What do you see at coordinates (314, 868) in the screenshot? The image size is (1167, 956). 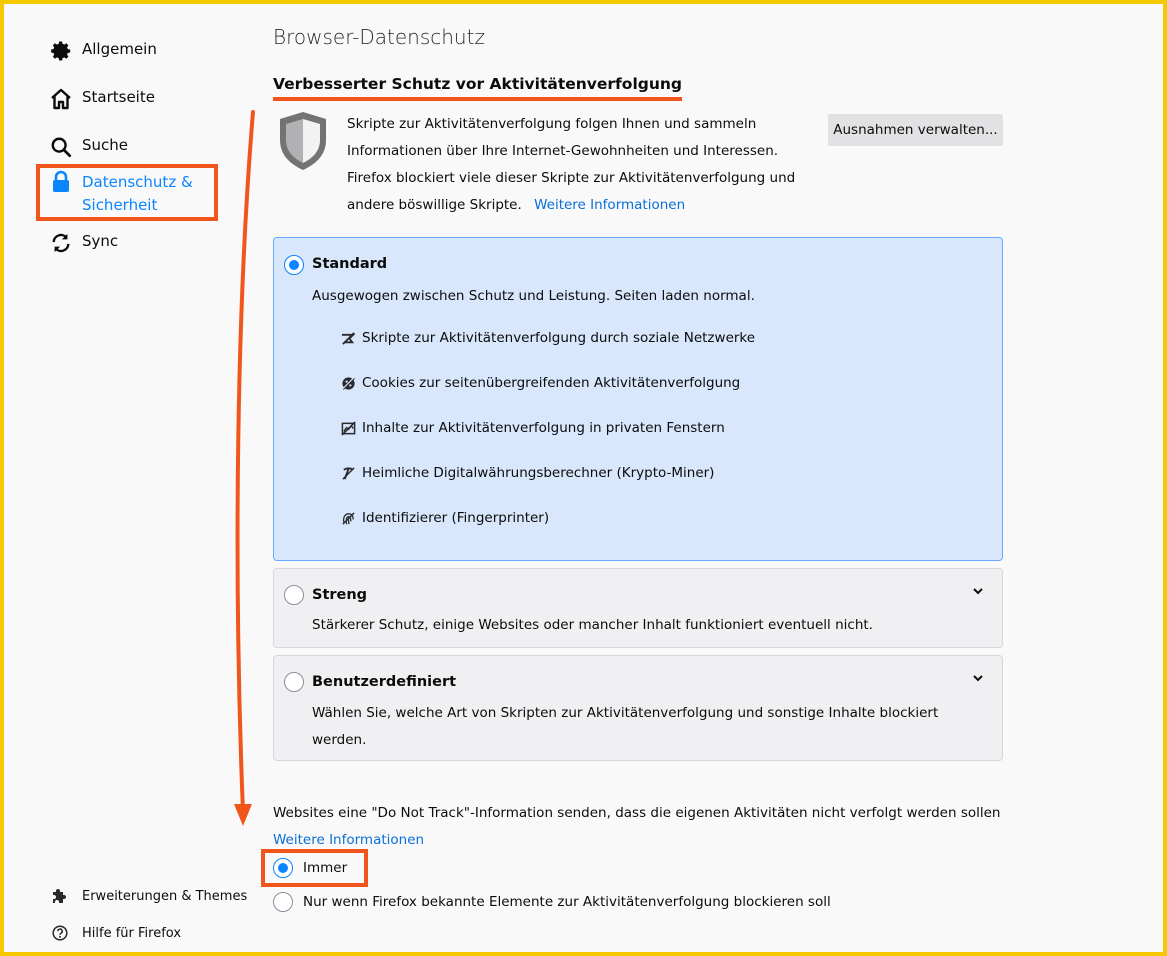 I see `highlight-box-immer` at bounding box center [314, 868].